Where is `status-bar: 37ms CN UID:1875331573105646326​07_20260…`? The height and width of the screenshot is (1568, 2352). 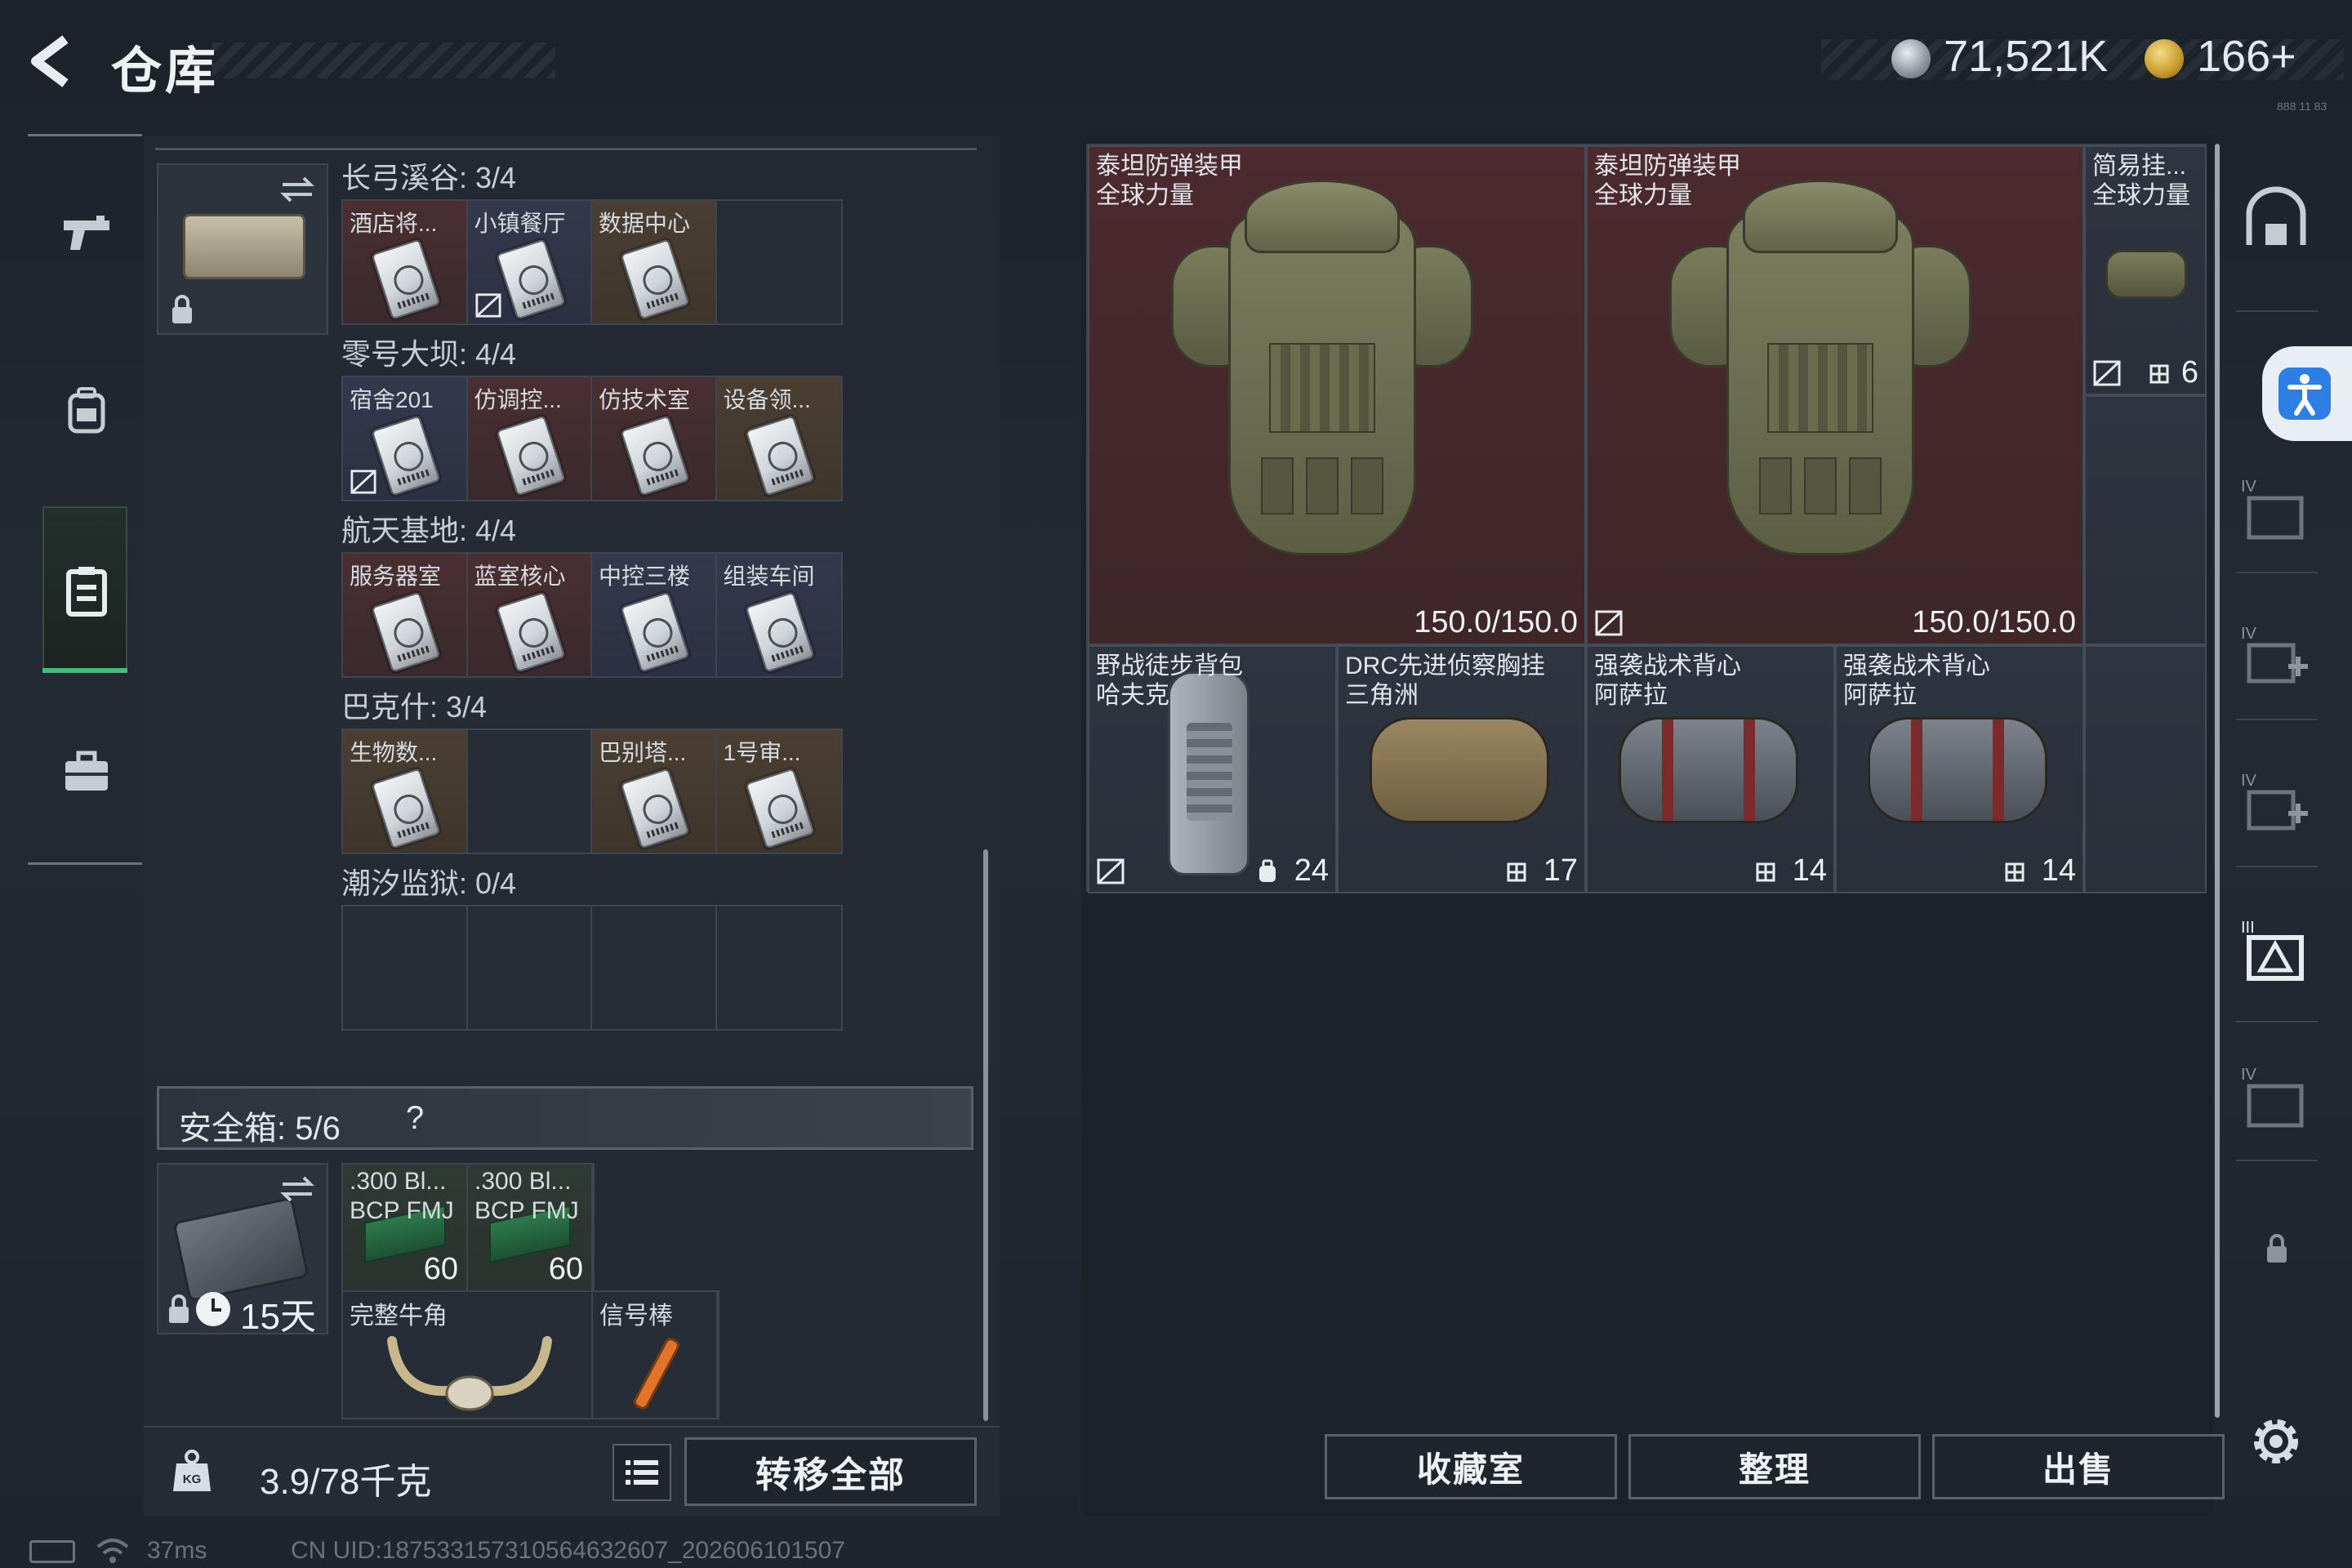
status-bar: 37ms CN UID:1875331573105646326​07_20260… is located at coordinates (1176, 1551).